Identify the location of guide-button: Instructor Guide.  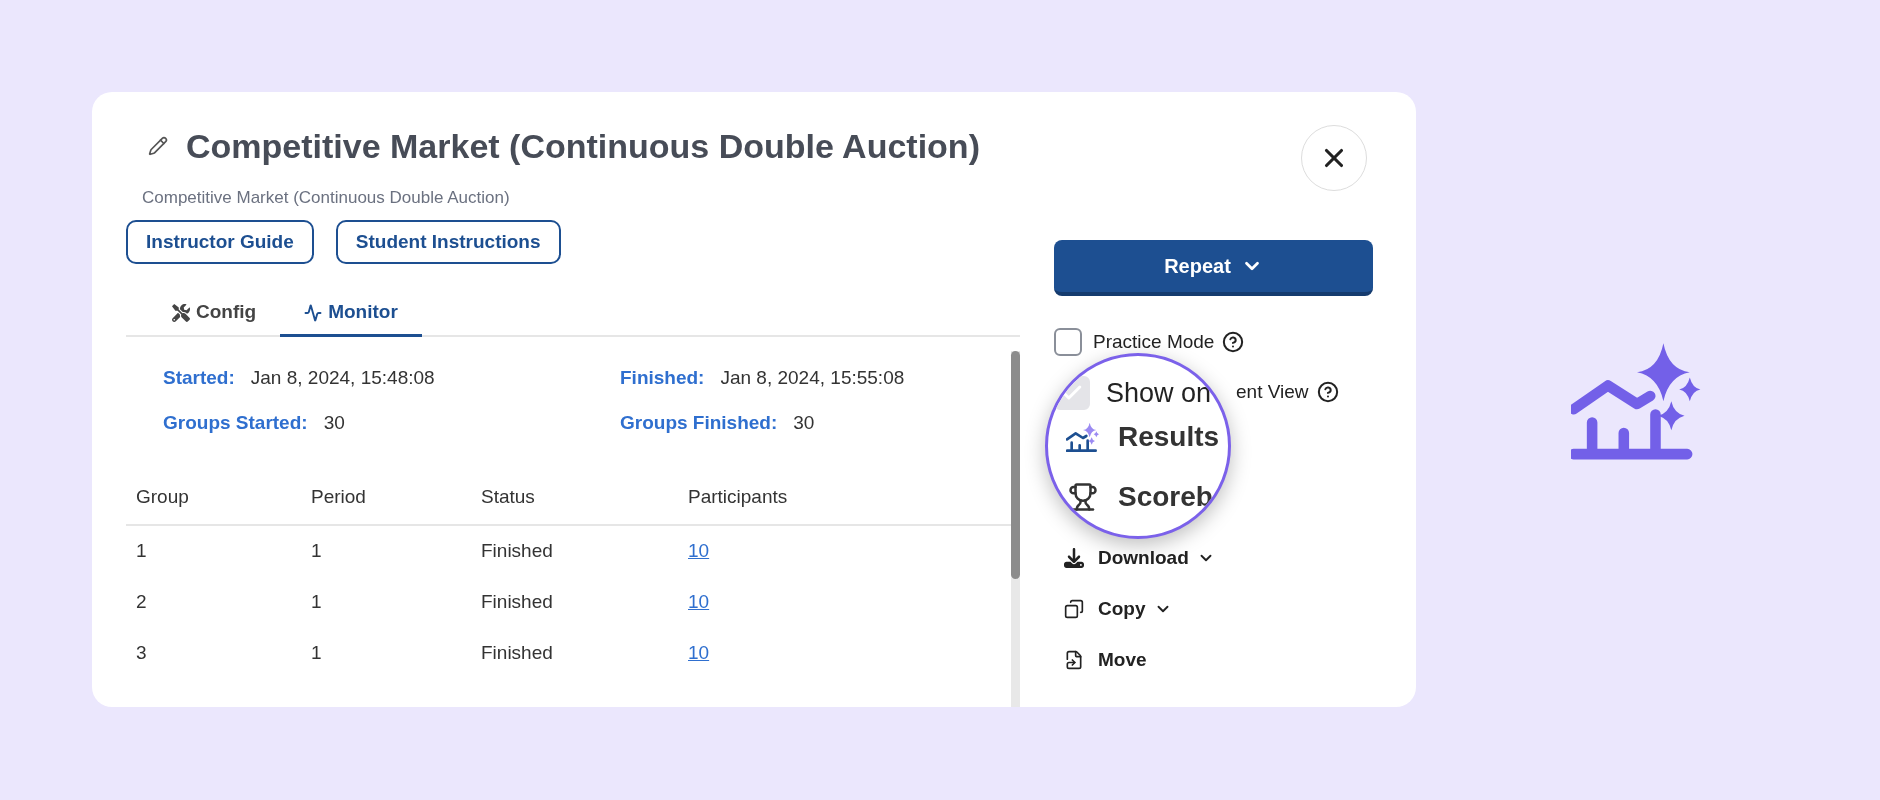
(220, 242).